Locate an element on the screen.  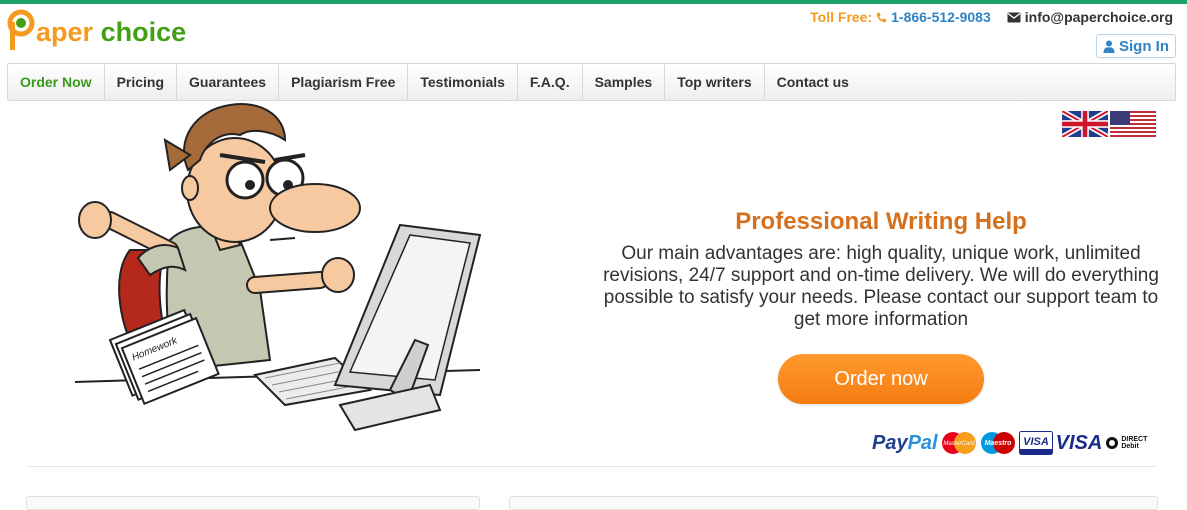
visa-electron-icon: VISA is located at coordinates (1035, 443).